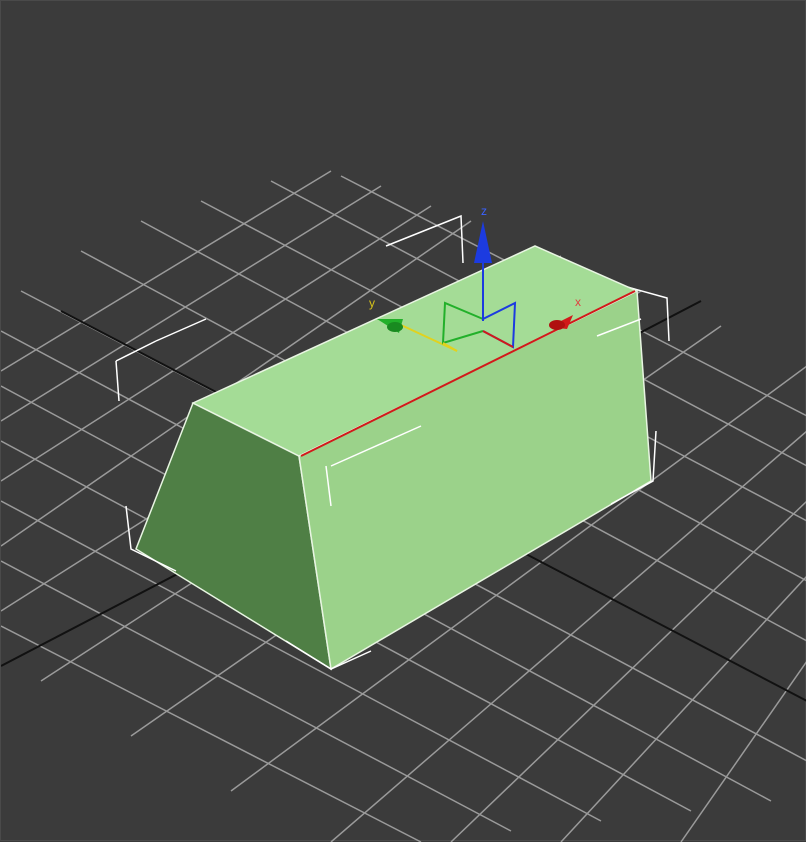  I want to click on gizmo-x-arrow-base-icon, so click(557, 325).